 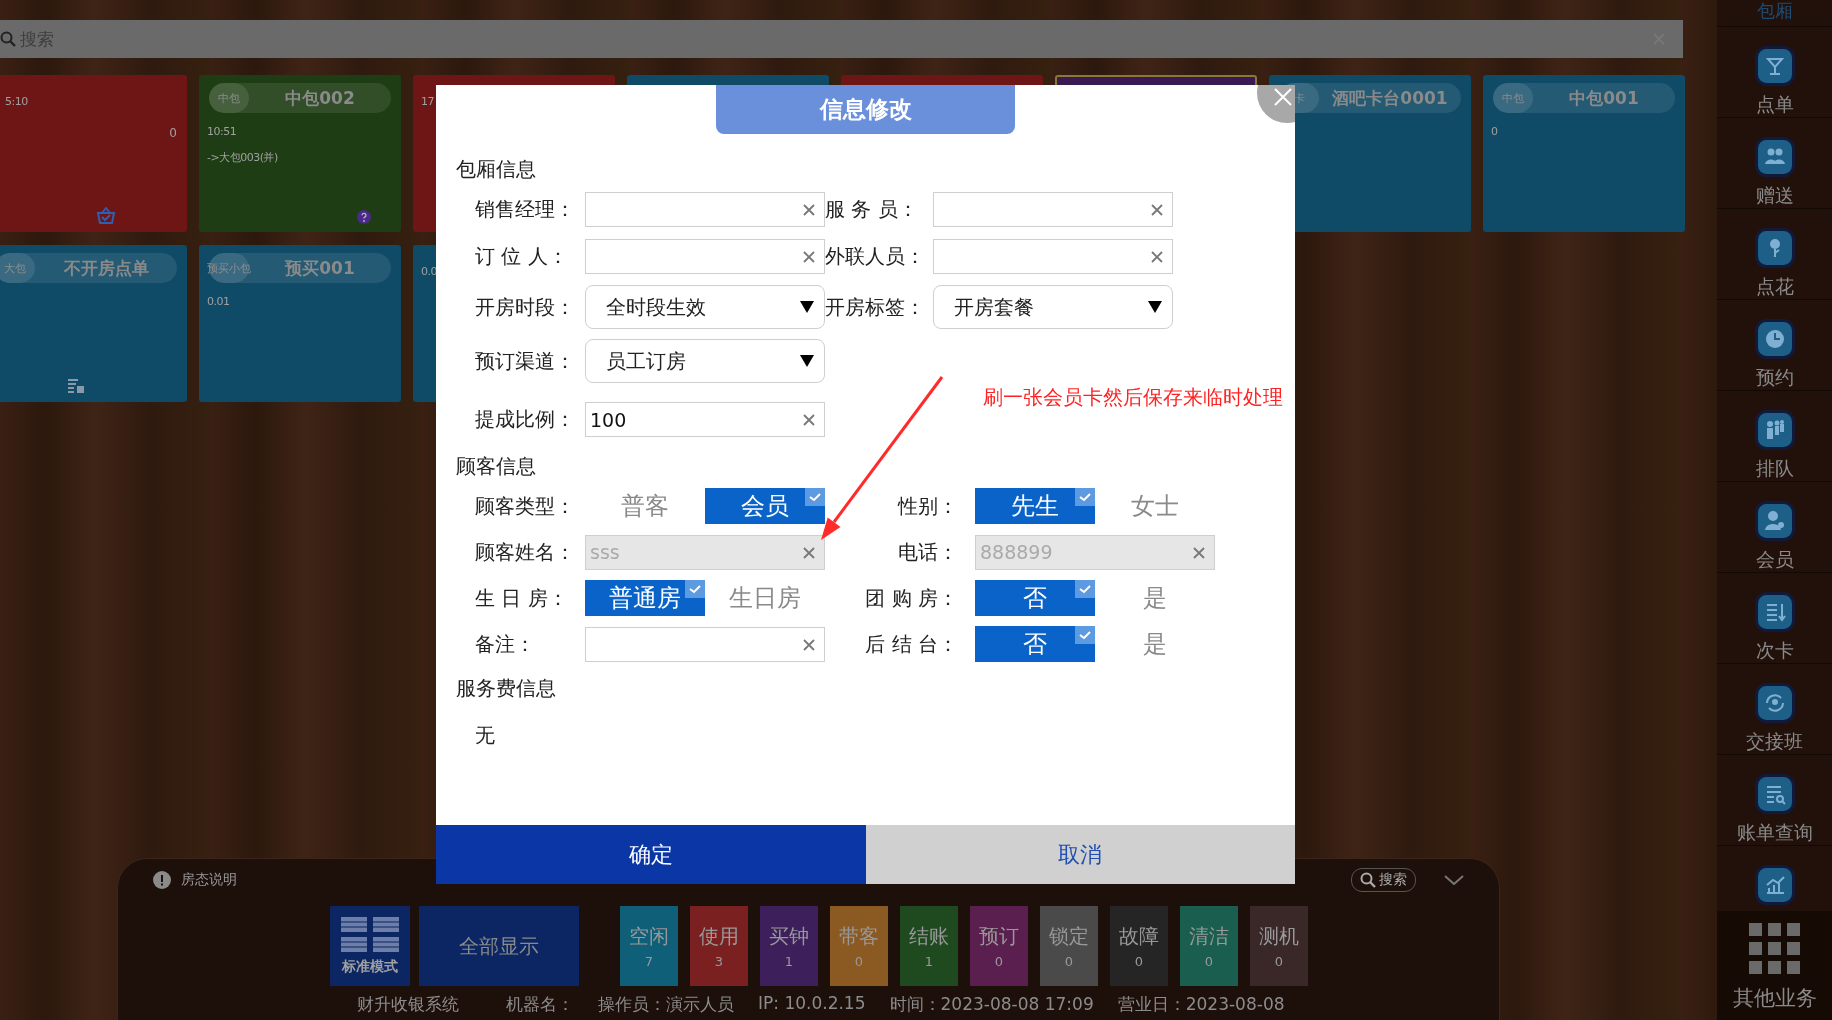 I want to click on status-text: IP: 10.0.2.15, so click(x=812, y=1004).